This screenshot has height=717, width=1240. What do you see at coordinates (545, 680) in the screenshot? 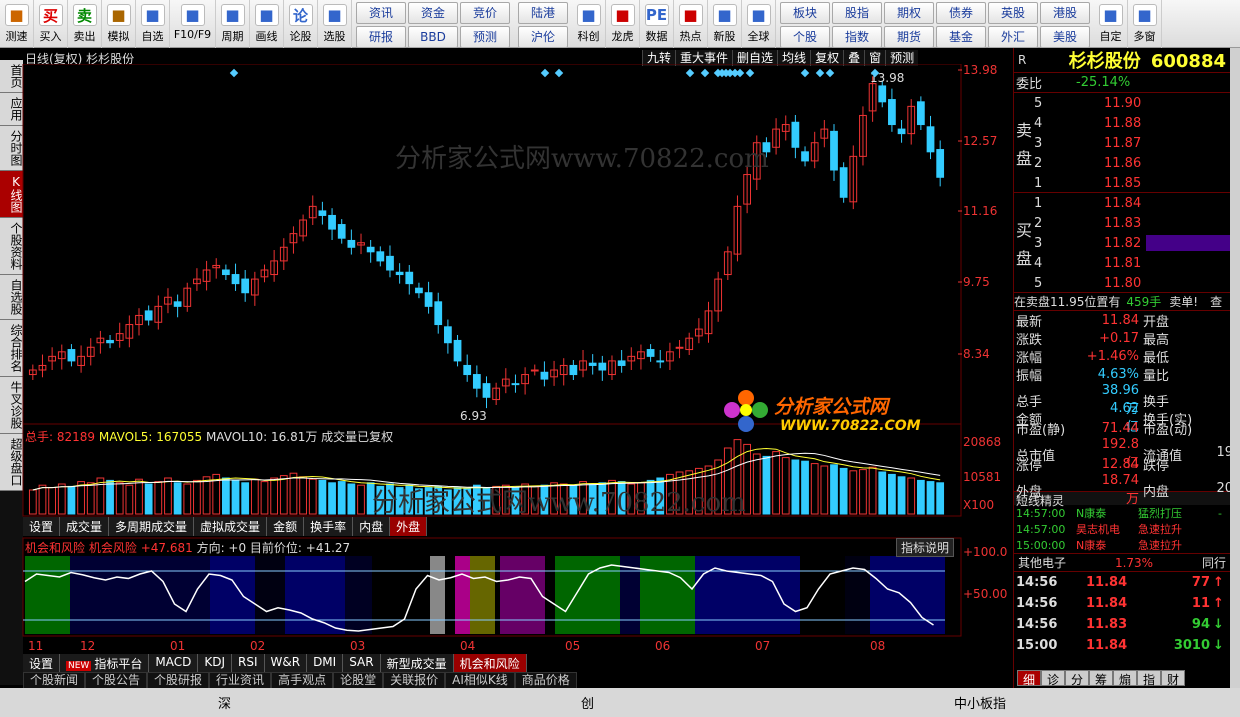
I see `news-tab-8: 商品价格` at bounding box center [545, 680].